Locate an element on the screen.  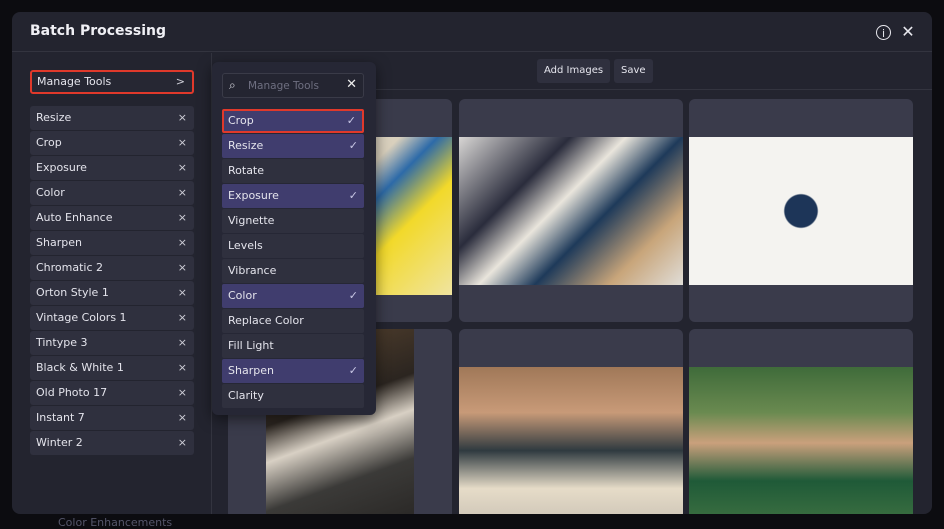
tool-option-label: Exposure is located at coordinates (253, 195).